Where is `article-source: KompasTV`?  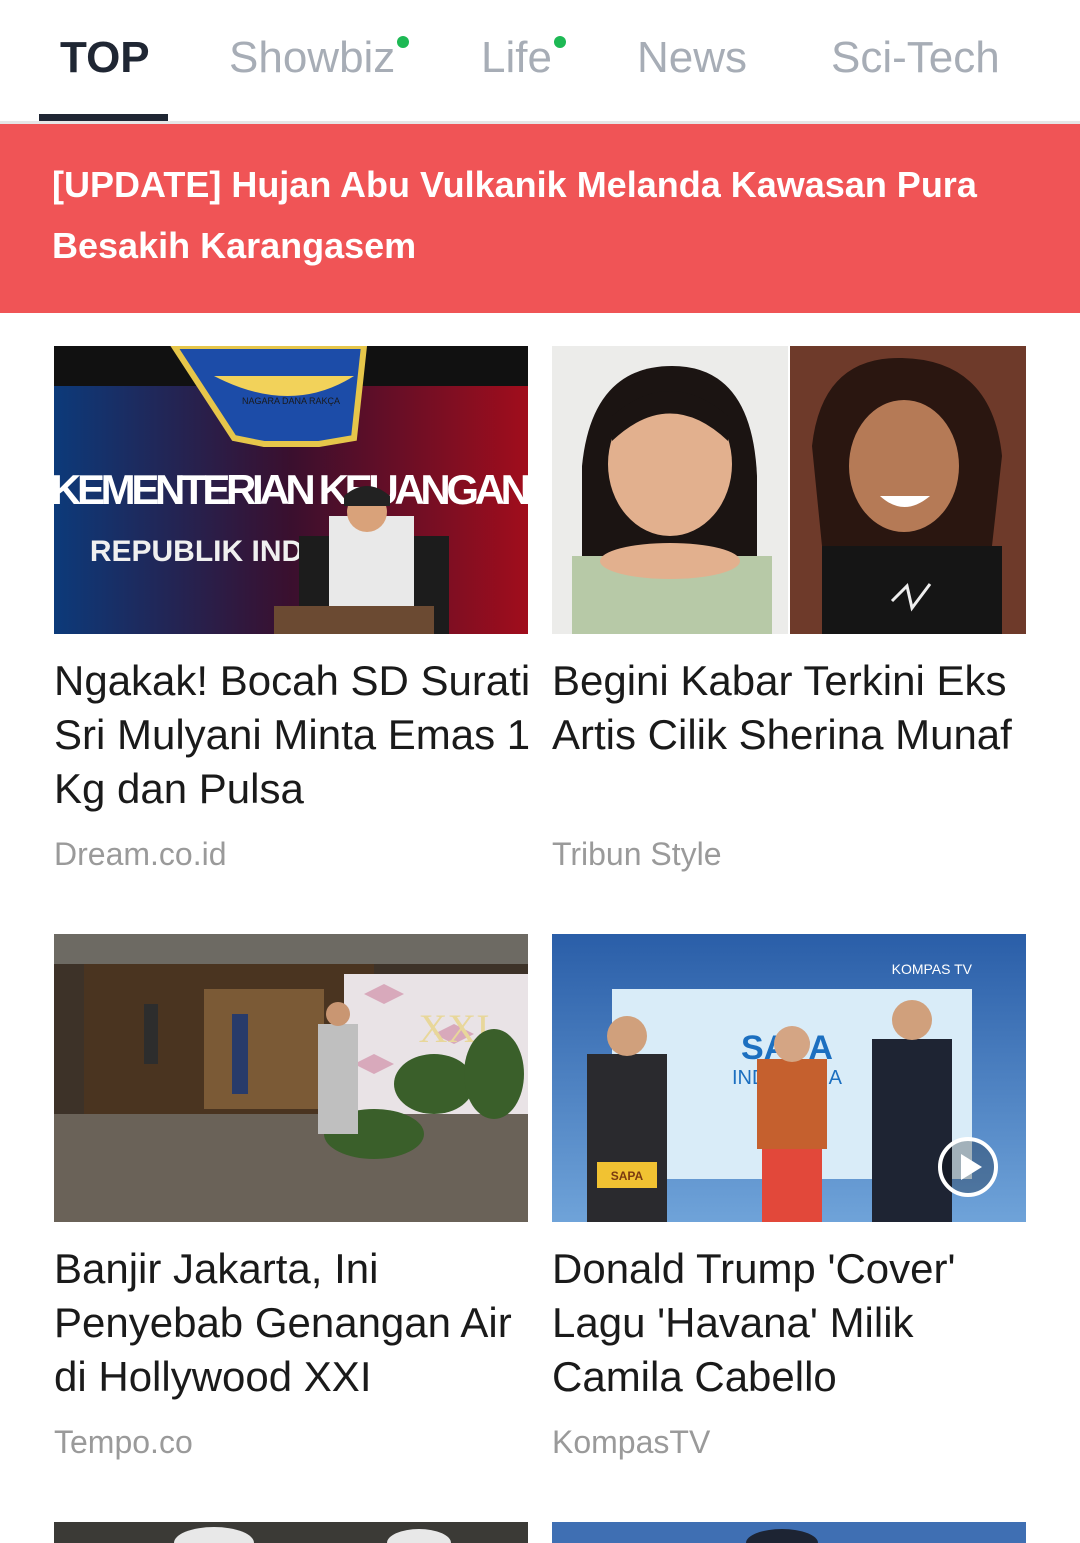 article-source: KompasTV is located at coordinates (631, 1442).